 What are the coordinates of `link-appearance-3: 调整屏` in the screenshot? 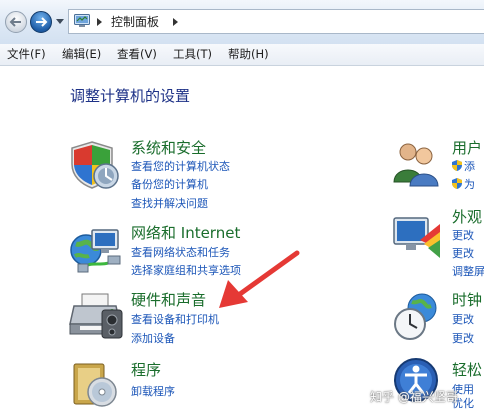 It's located at (468, 272).